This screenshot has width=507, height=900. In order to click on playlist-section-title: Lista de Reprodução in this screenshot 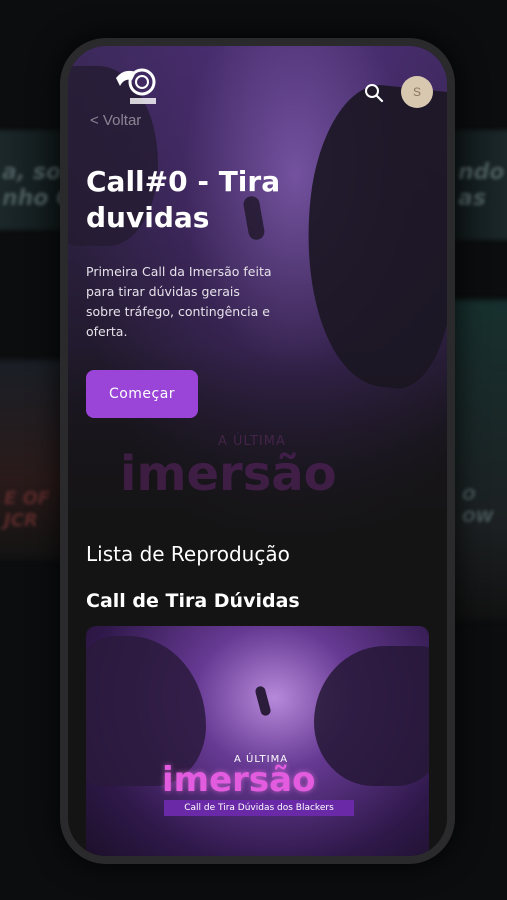, I will do `click(188, 554)`.